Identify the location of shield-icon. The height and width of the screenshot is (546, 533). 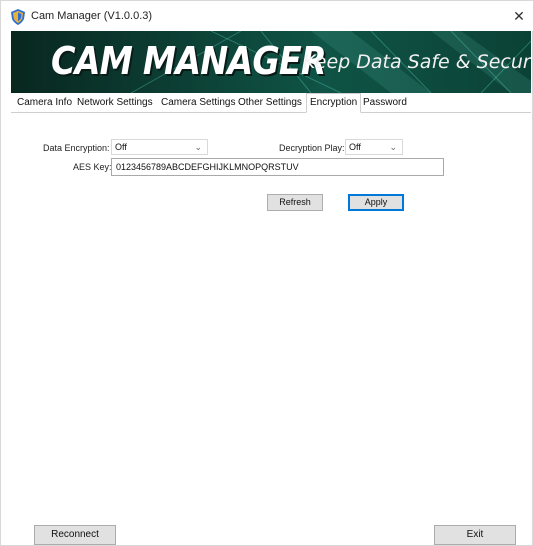
(18, 17).